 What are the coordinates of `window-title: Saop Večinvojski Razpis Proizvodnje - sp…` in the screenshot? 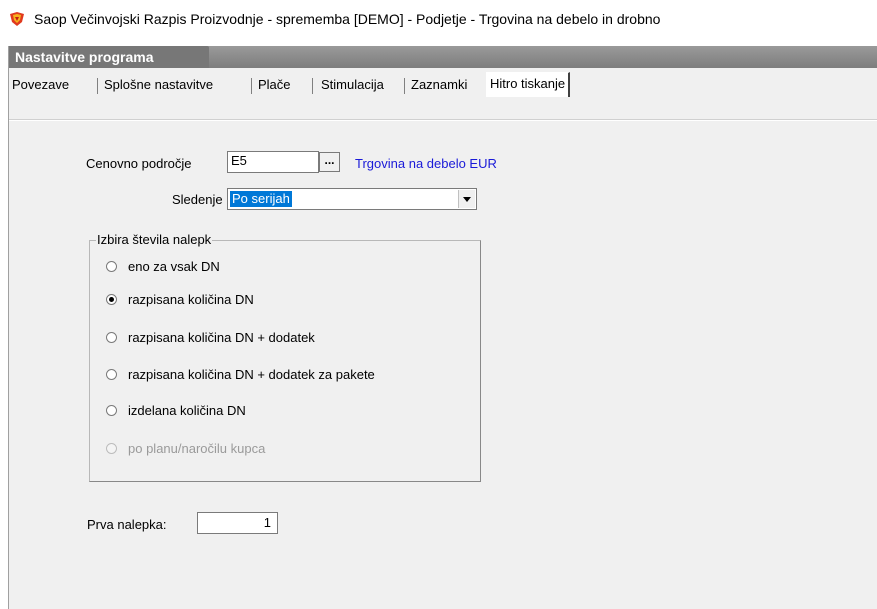 It's located at (347, 19).